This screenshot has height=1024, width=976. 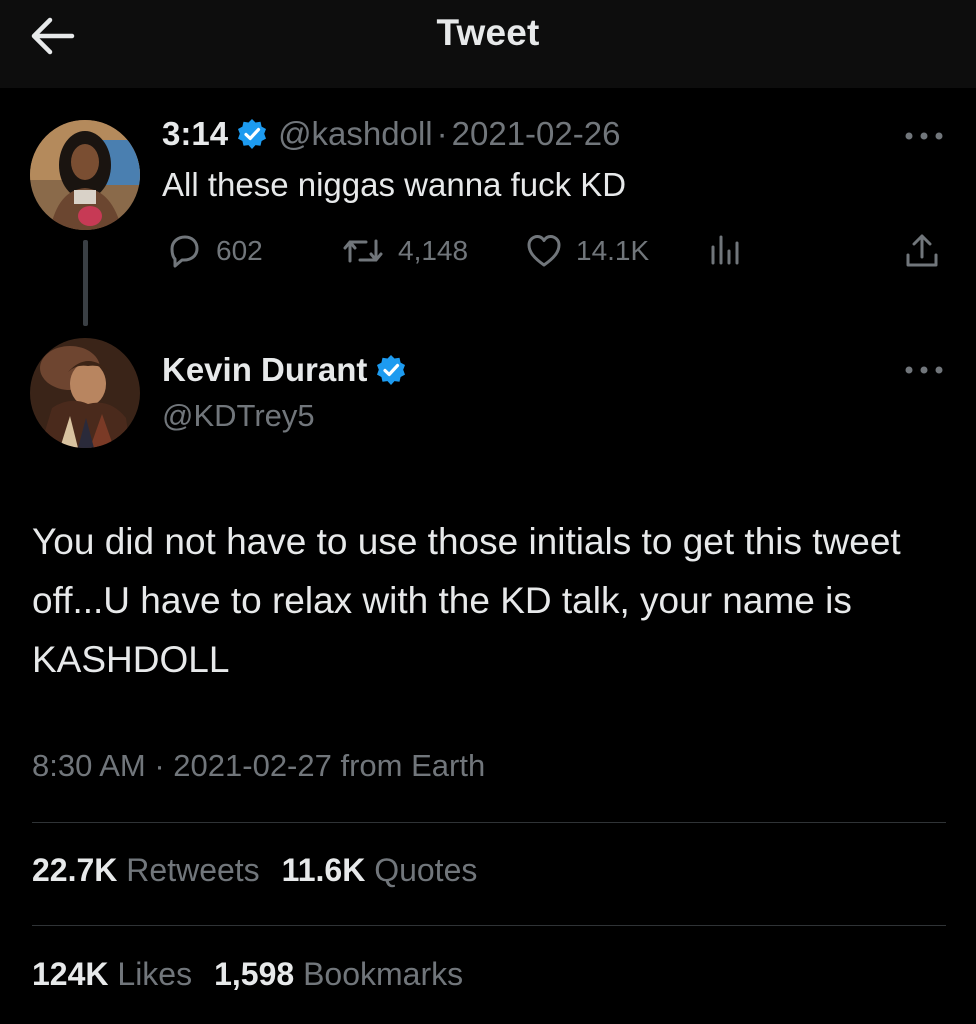 What do you see at coordinates (264, 370) in the screenshot?
I see `main-author-name: Kevin Durant` at bounding box center [264, 370].